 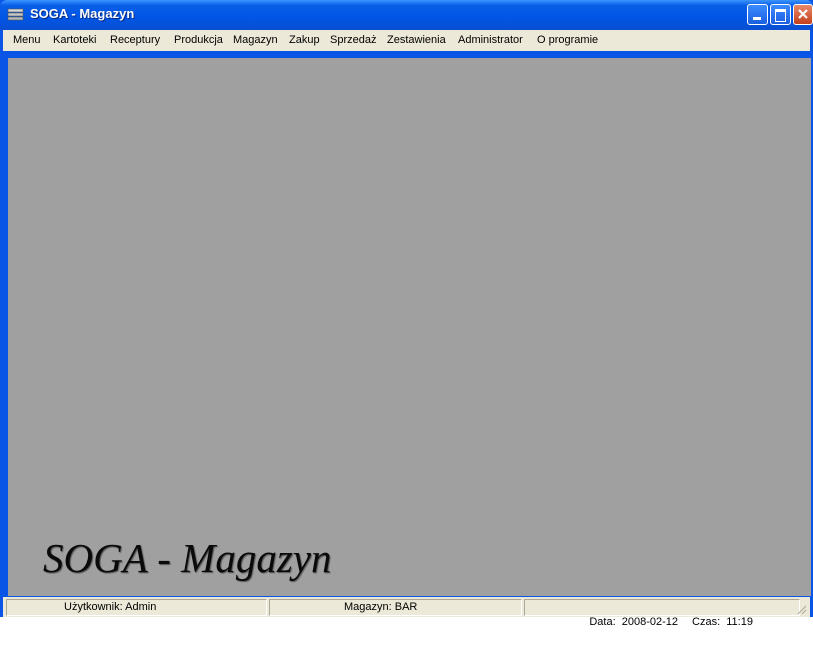 I want to click on maximize-button, so click(x=780, y=14).